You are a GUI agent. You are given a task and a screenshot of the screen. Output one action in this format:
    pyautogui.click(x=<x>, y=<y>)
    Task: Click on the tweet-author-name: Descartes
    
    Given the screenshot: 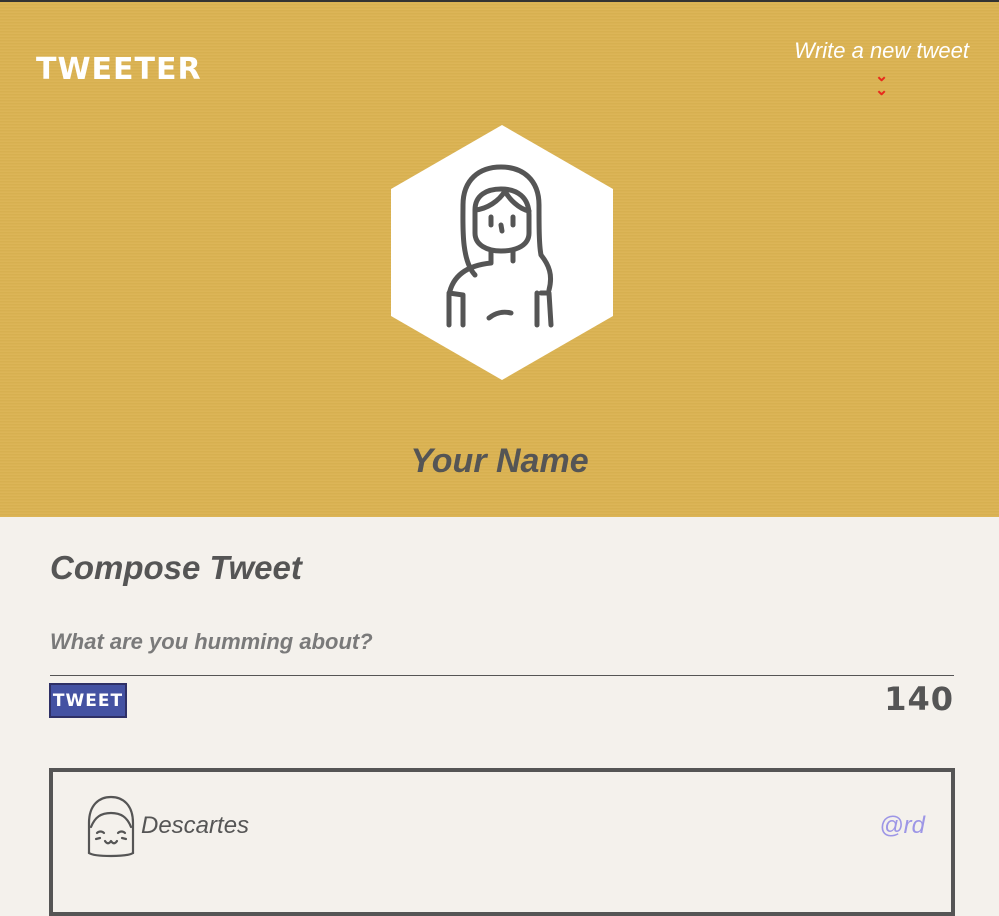 What is the action you would take?
    pyautogui.click(x=195, y=825)
    